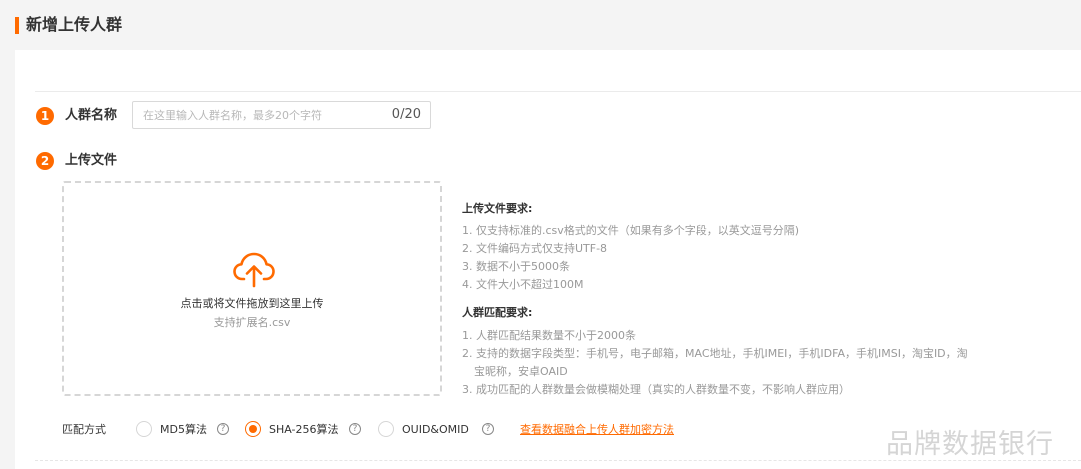  I want to click on match-requirement-item: 3. 成功匹配的人群数量会做模糊处理（真实的人群数量不变，不影响人群应用）, so click(656, 389).